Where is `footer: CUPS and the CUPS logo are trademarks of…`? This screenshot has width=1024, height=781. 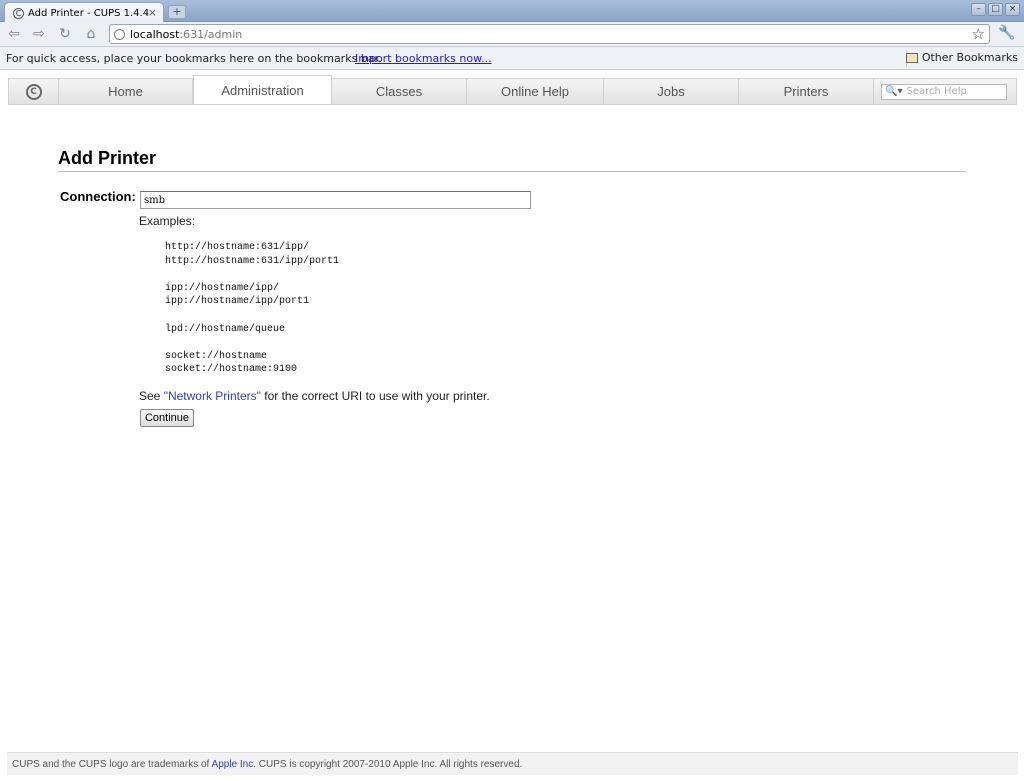 footer: CUPS and the CUPS logo are trademarks of… is located at coordinates (512, 763).